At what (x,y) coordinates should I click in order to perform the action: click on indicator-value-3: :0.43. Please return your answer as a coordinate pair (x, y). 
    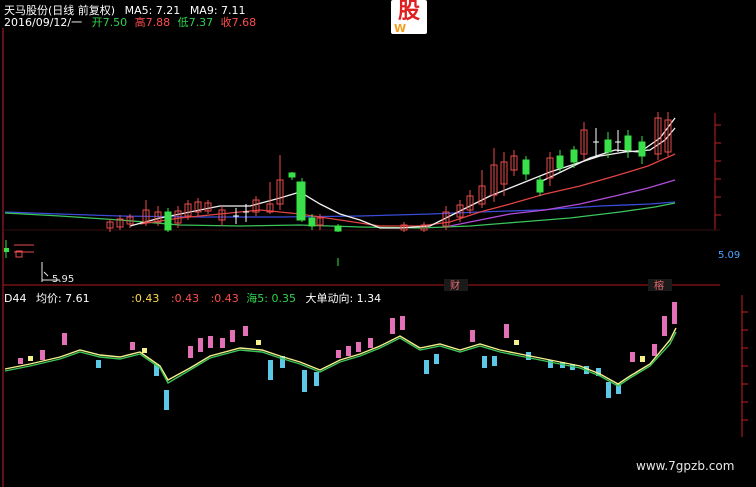
    Looking at the image, I should click on (224, 298).